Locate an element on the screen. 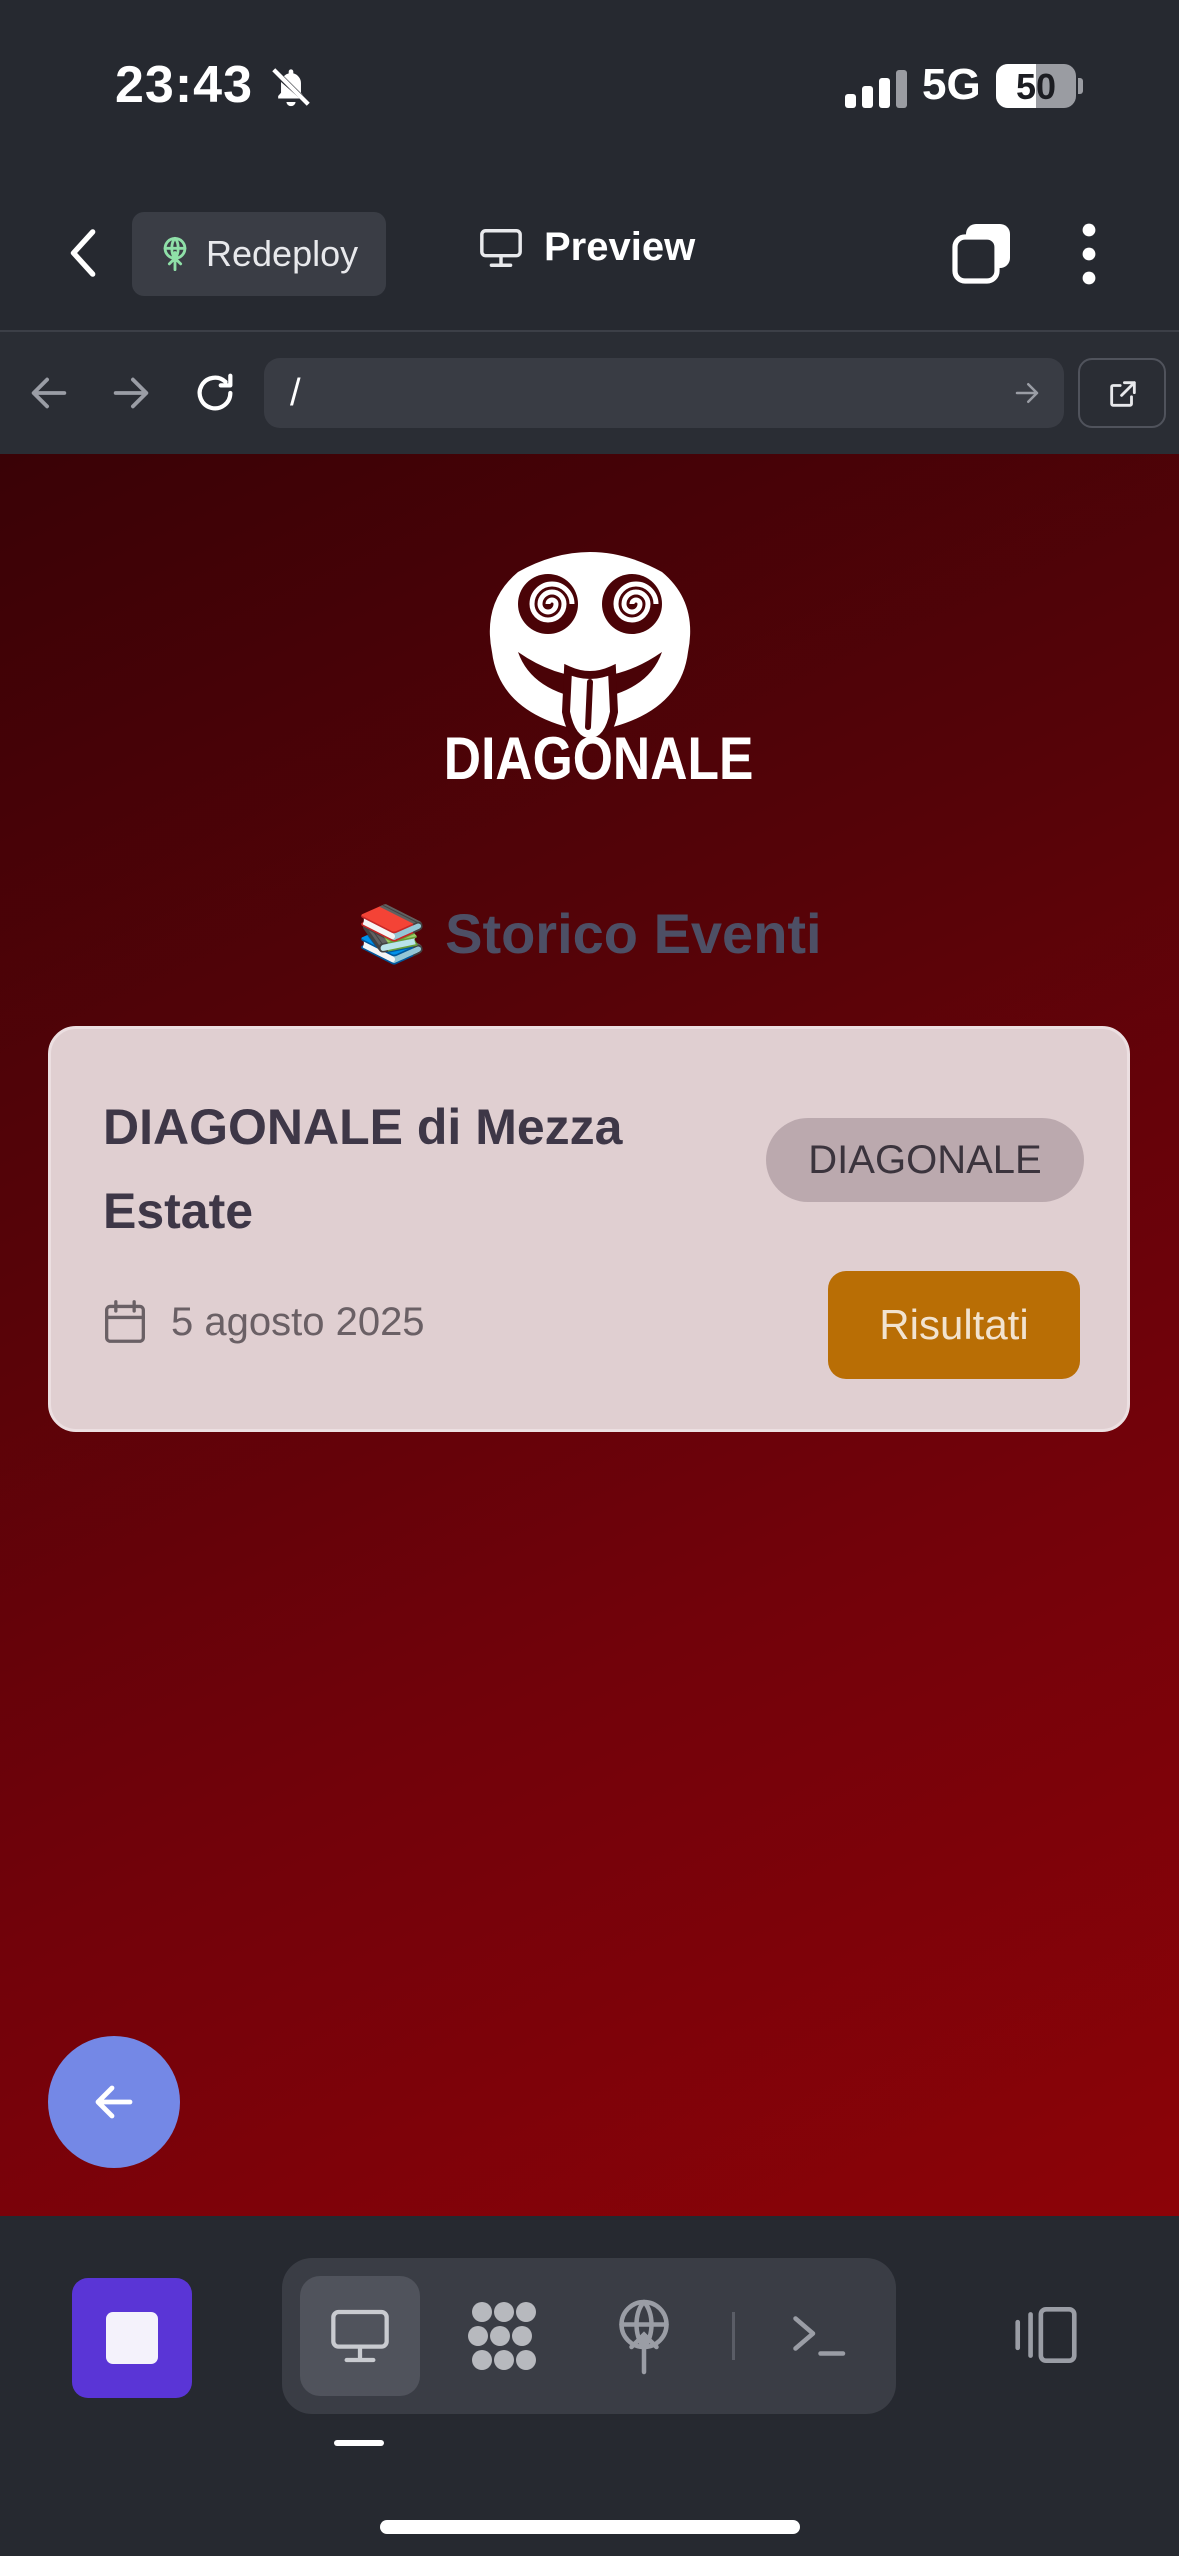  status-time: 23:43 is located at coordinates (184, 85).